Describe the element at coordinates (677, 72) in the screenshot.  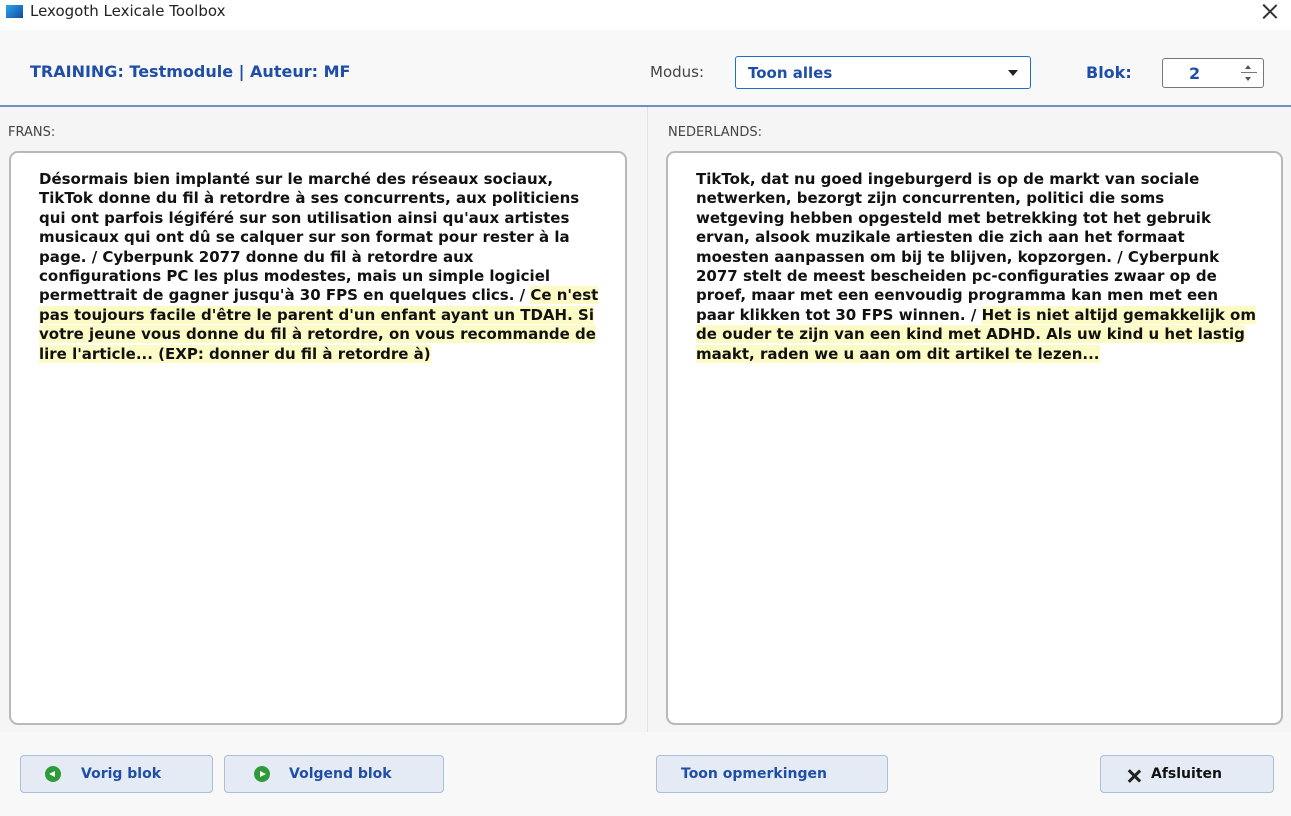
I see `modus-label: Modus:` at that location.